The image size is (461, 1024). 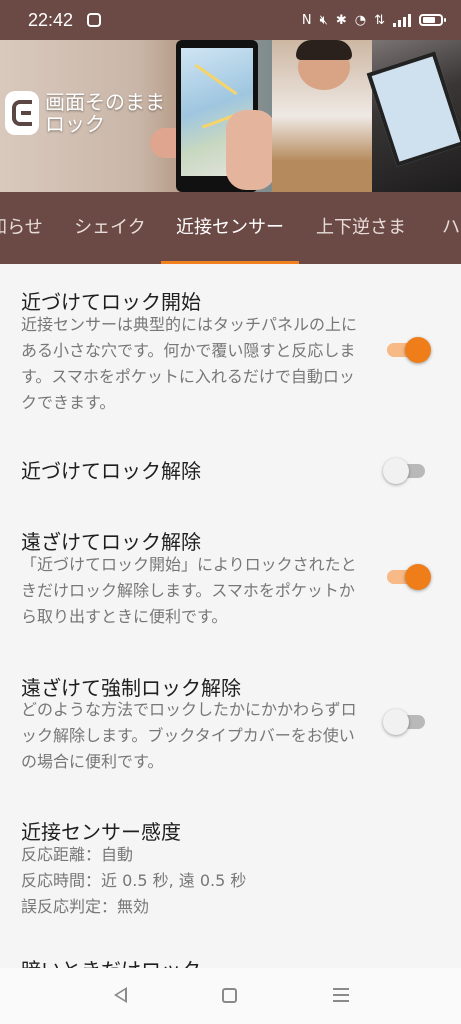 What do you see at coordinates (323, 20) in the screenshot?
I see `mute-icon: 🔇︎` at bounding box center [323, 20].